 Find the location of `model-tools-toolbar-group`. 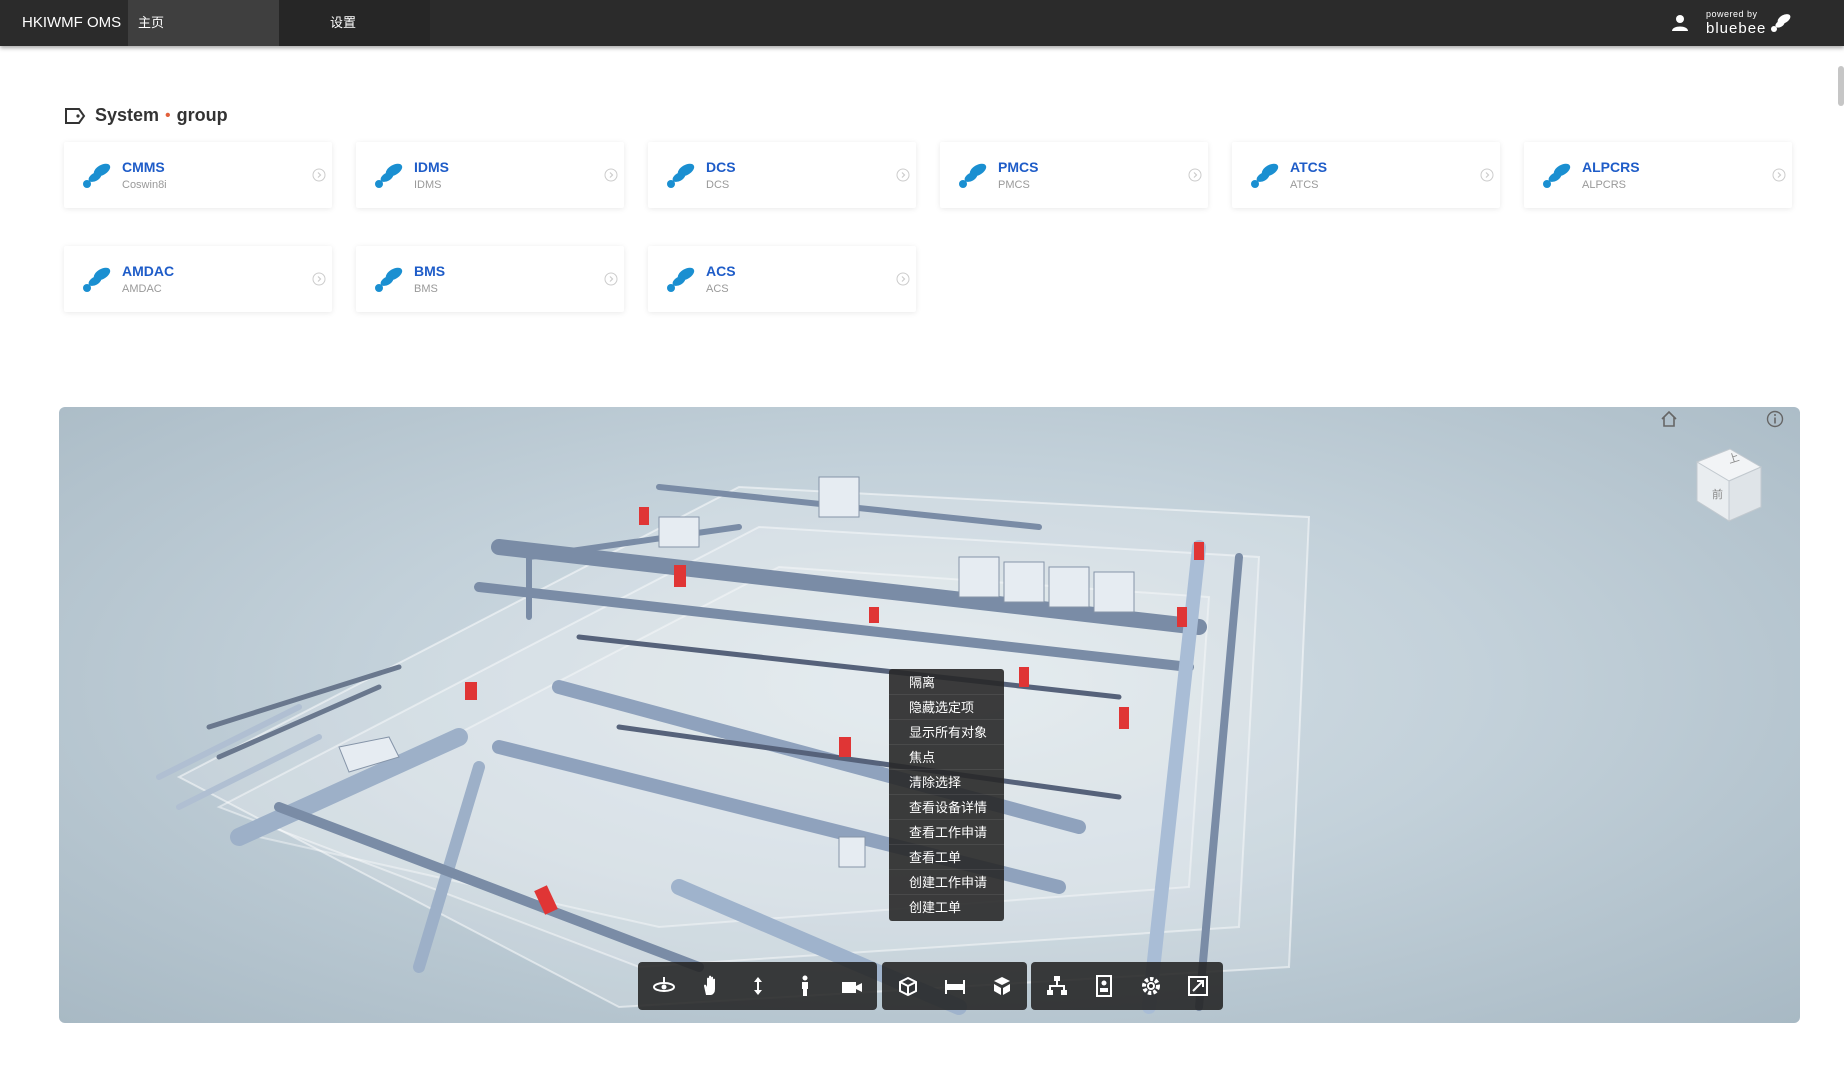

model-tools-toolbar-group is located at coordinates (954, 986).